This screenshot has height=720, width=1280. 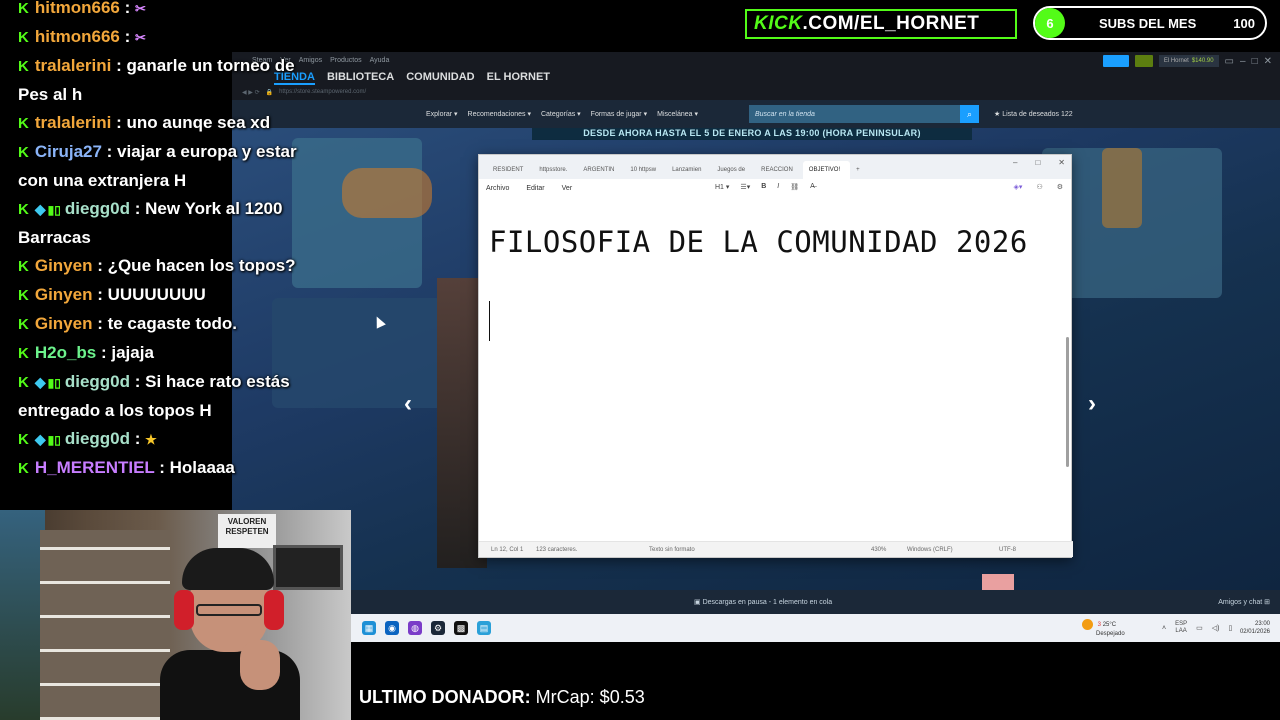 I want to click on carousel-next-icon: ›, so click(x=1092, y=404).